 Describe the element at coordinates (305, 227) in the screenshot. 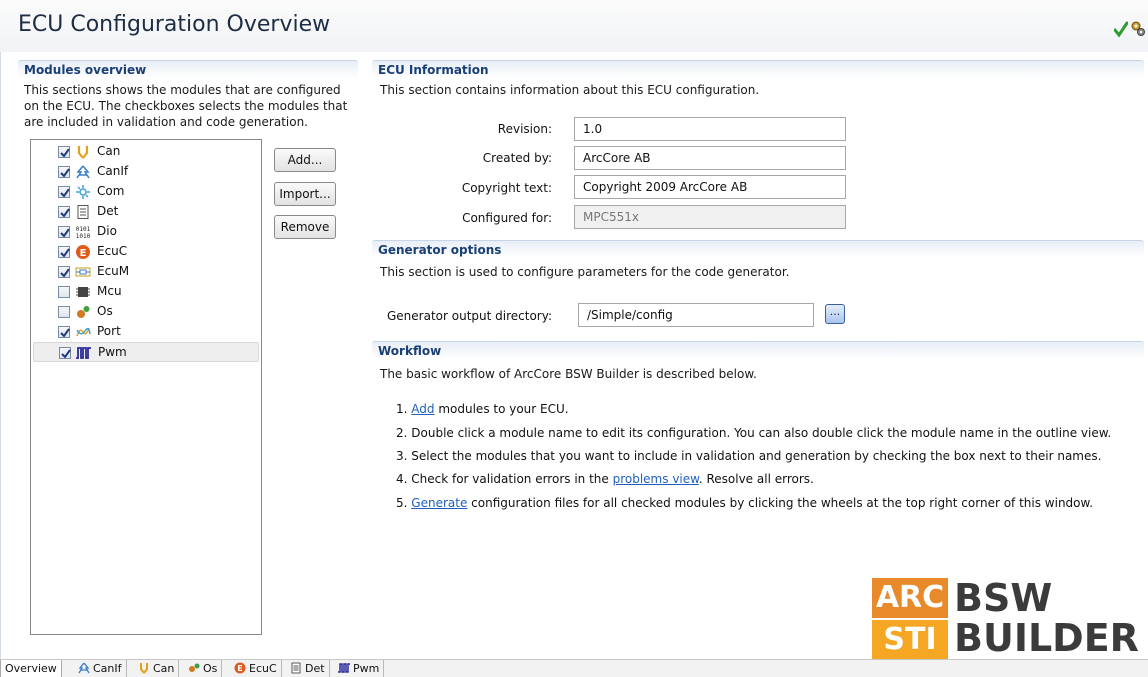

I see `remove-module-button: Remove` at that location.